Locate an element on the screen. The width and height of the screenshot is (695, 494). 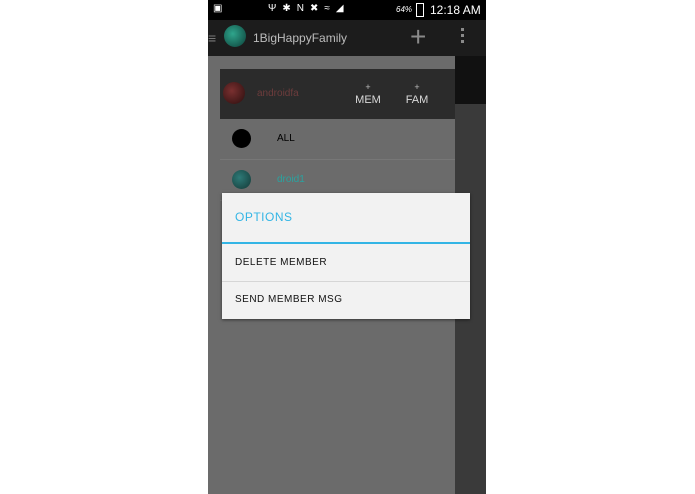
plus-icon: + is located at coordinates (418, 37).